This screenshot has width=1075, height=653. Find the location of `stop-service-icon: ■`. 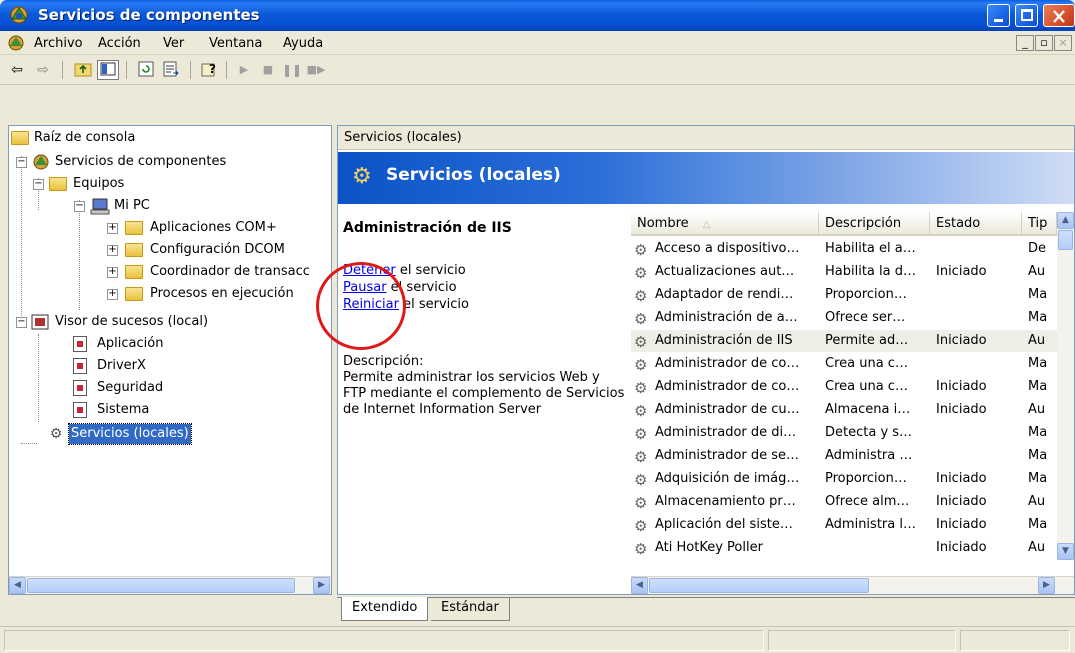

stop-service-icon: ■ is located at coordinates (268, 70).